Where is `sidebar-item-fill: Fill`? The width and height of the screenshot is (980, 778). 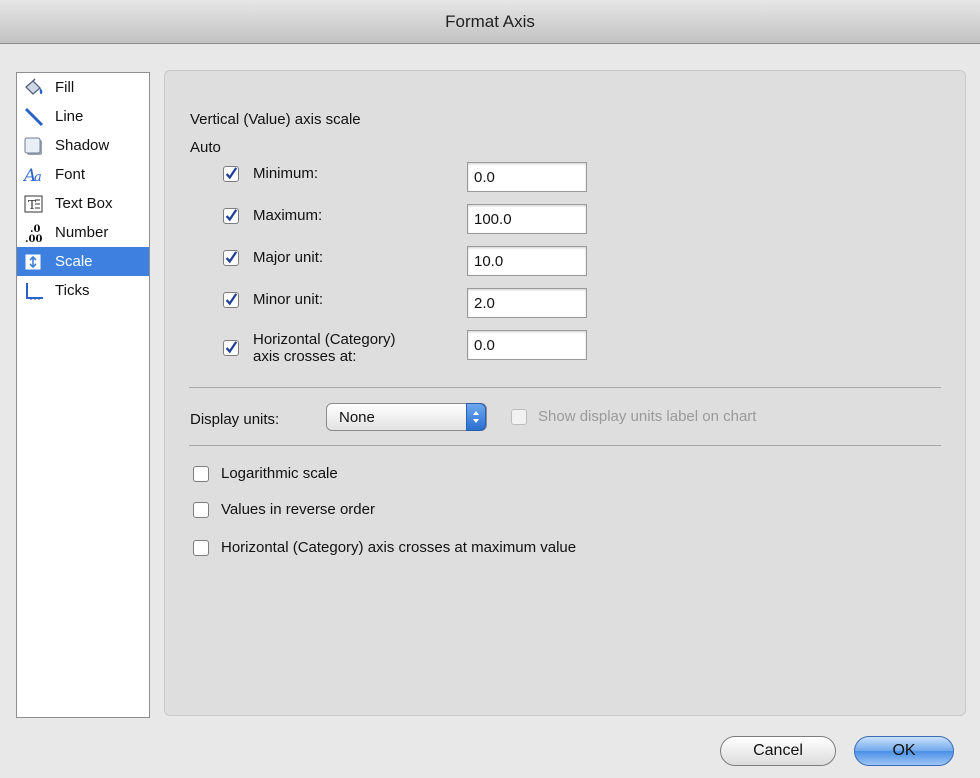 sidebar-item-fill: Fill is located at coordinates (83, 87).